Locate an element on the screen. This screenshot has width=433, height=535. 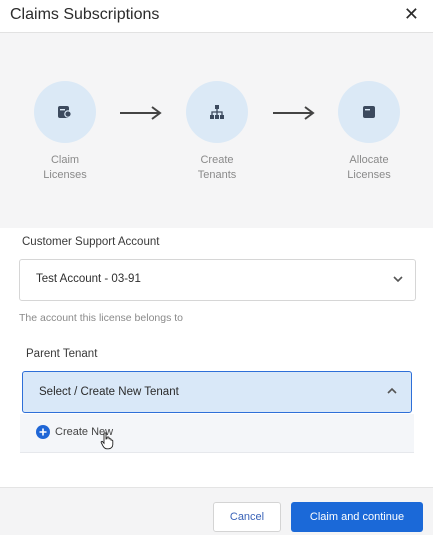
hand-cursor-icon is located at coordinates (107, 441).